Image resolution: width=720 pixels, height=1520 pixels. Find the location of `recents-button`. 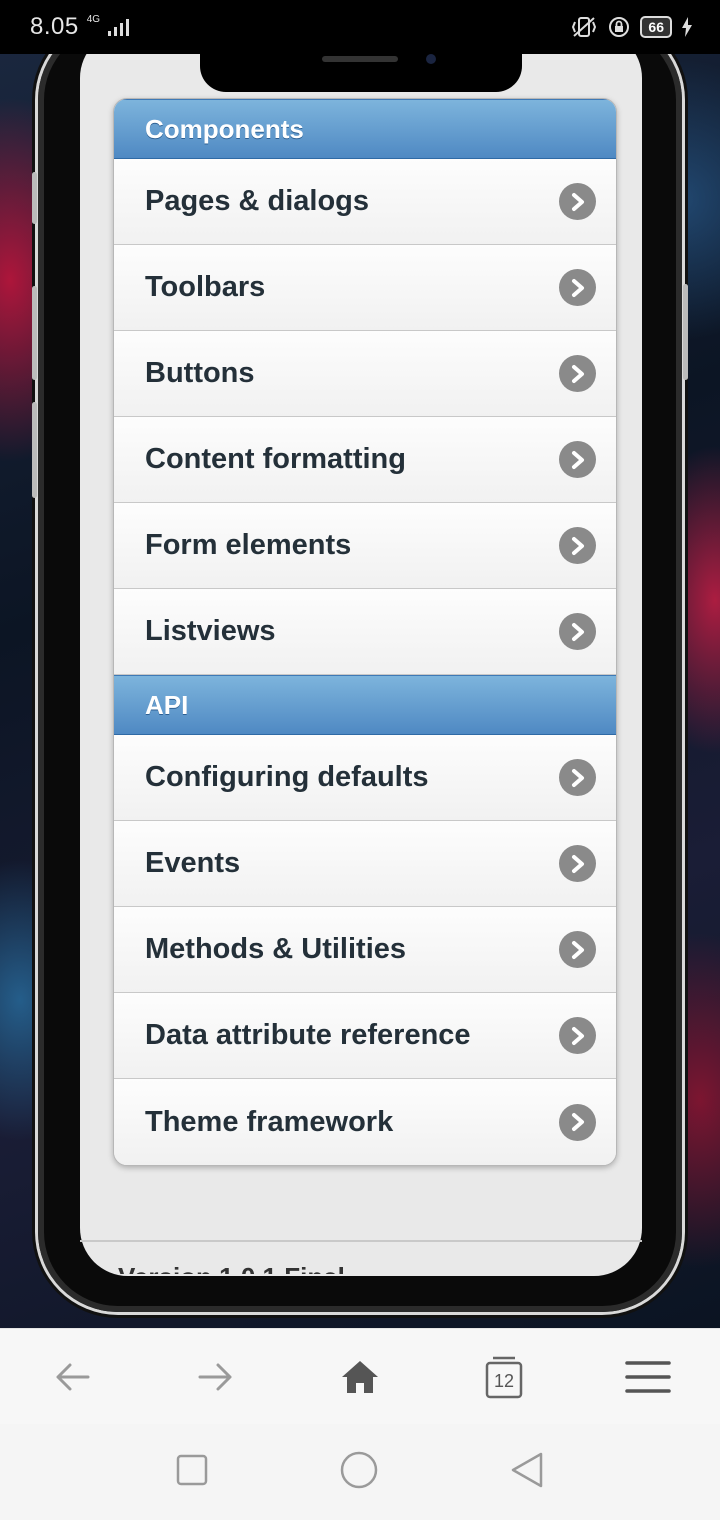

recents-button is located at coordinates (192, 1472).